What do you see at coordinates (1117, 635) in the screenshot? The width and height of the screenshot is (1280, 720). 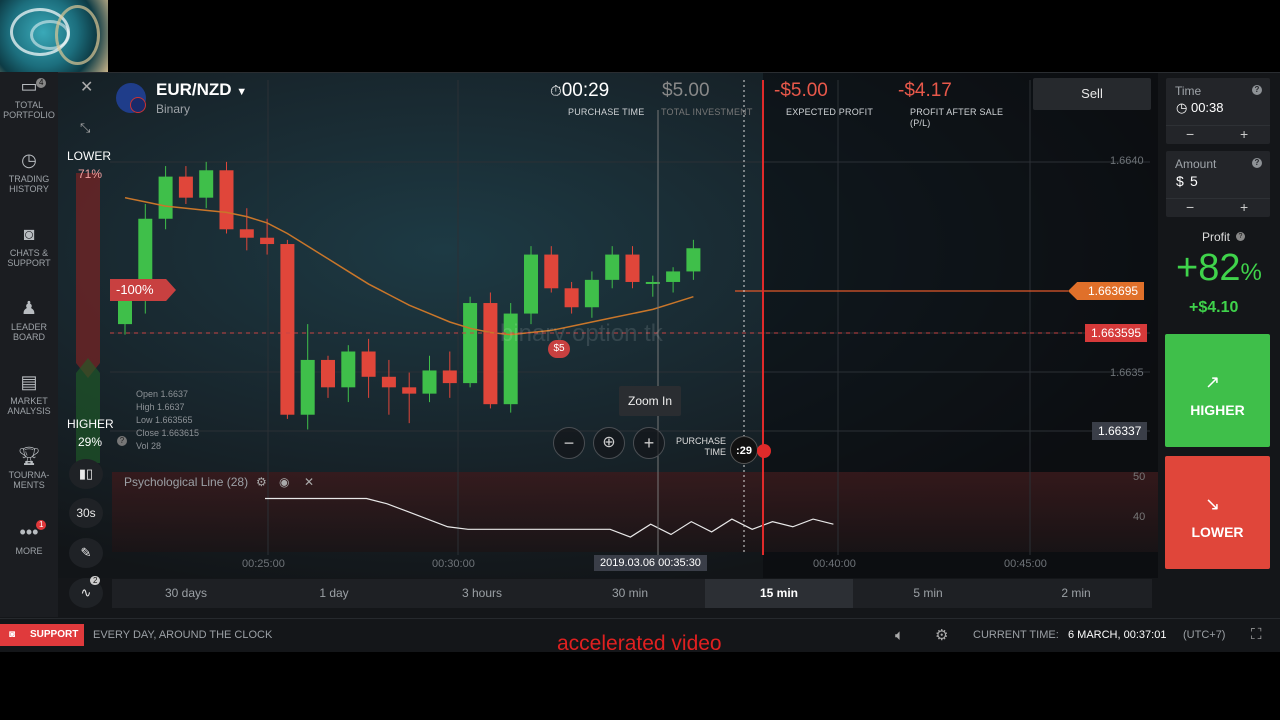 I see `current-time-value: 6 MARCH, 00:37:01` at bounding box center [1117, 635].